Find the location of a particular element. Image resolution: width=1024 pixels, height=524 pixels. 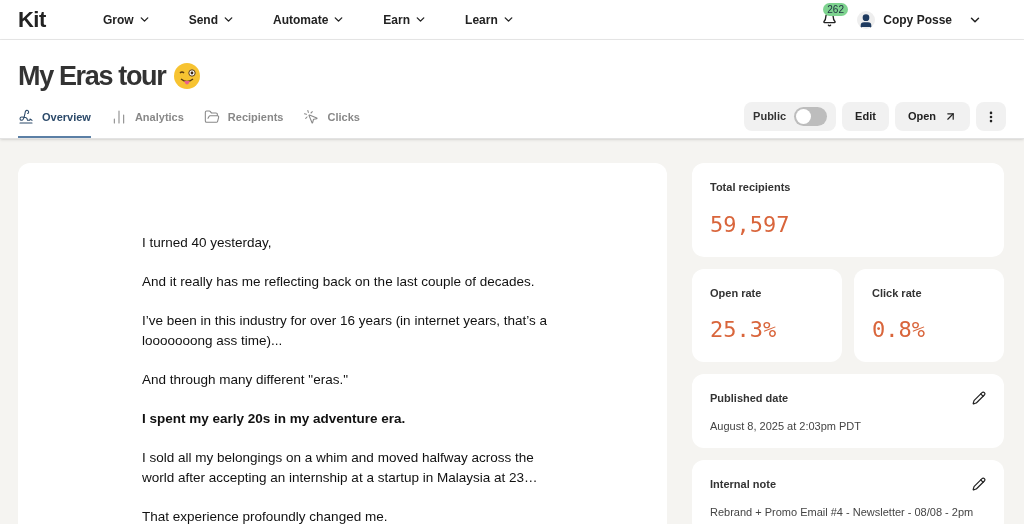

detail-label: Published date is located at coordinates (749, 398).